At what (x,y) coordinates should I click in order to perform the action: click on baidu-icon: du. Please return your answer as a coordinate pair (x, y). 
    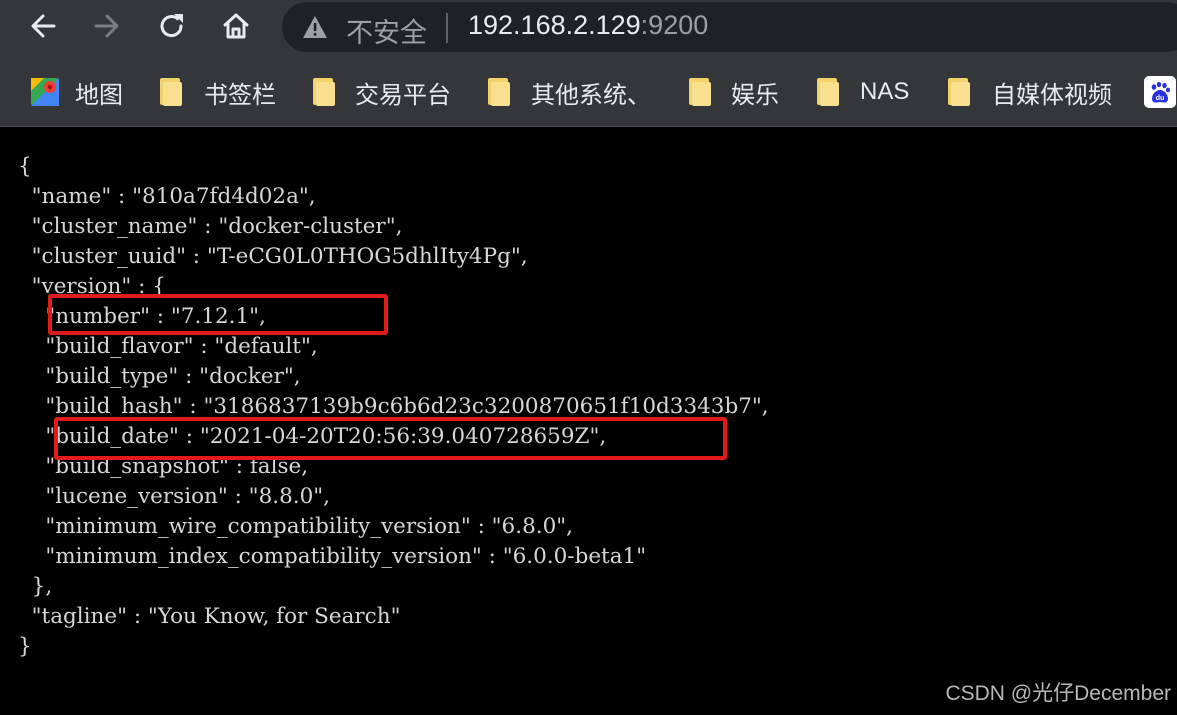
    Looking at the image, I should click on (1160, 92).